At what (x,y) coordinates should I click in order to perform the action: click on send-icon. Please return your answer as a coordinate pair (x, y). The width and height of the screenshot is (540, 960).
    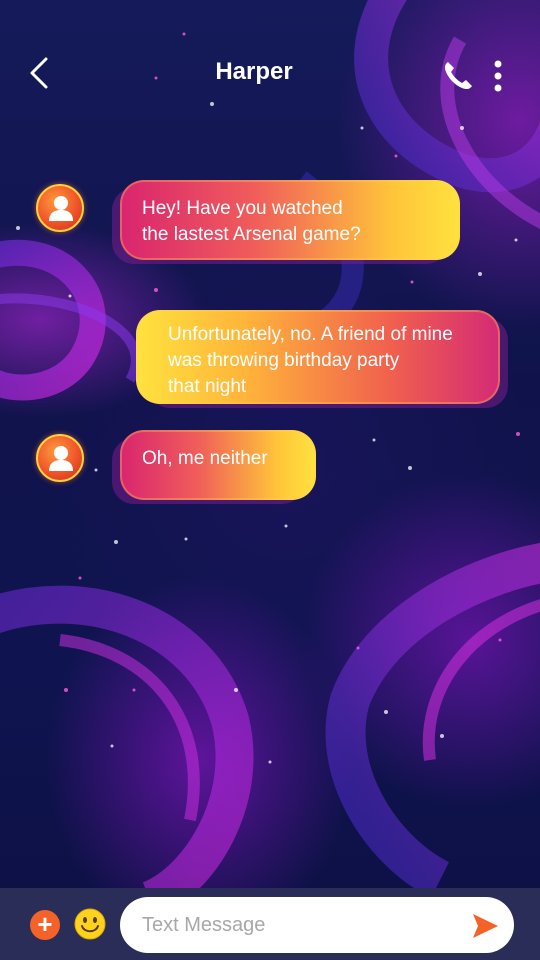
    Looking at the image, I should click on (485, 926).